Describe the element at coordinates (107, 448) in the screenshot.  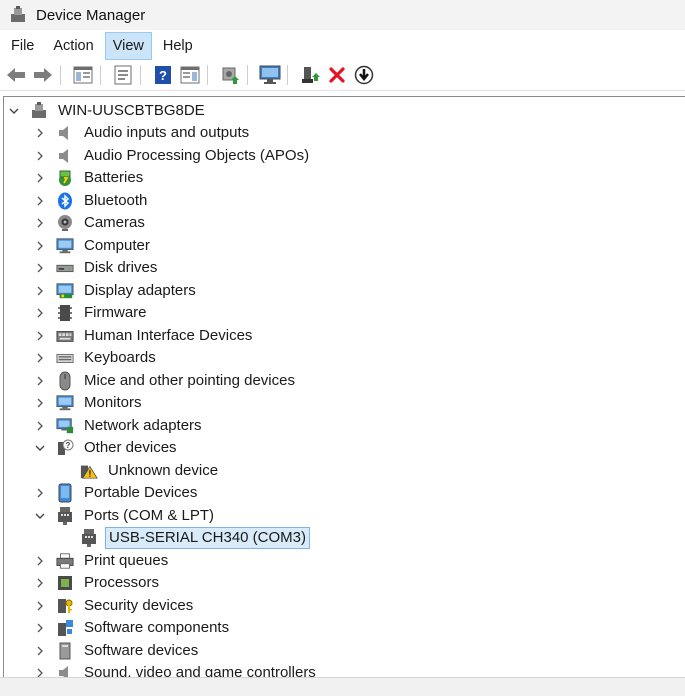
I see `tree-item-other-devices: ? Other devices` at that location.